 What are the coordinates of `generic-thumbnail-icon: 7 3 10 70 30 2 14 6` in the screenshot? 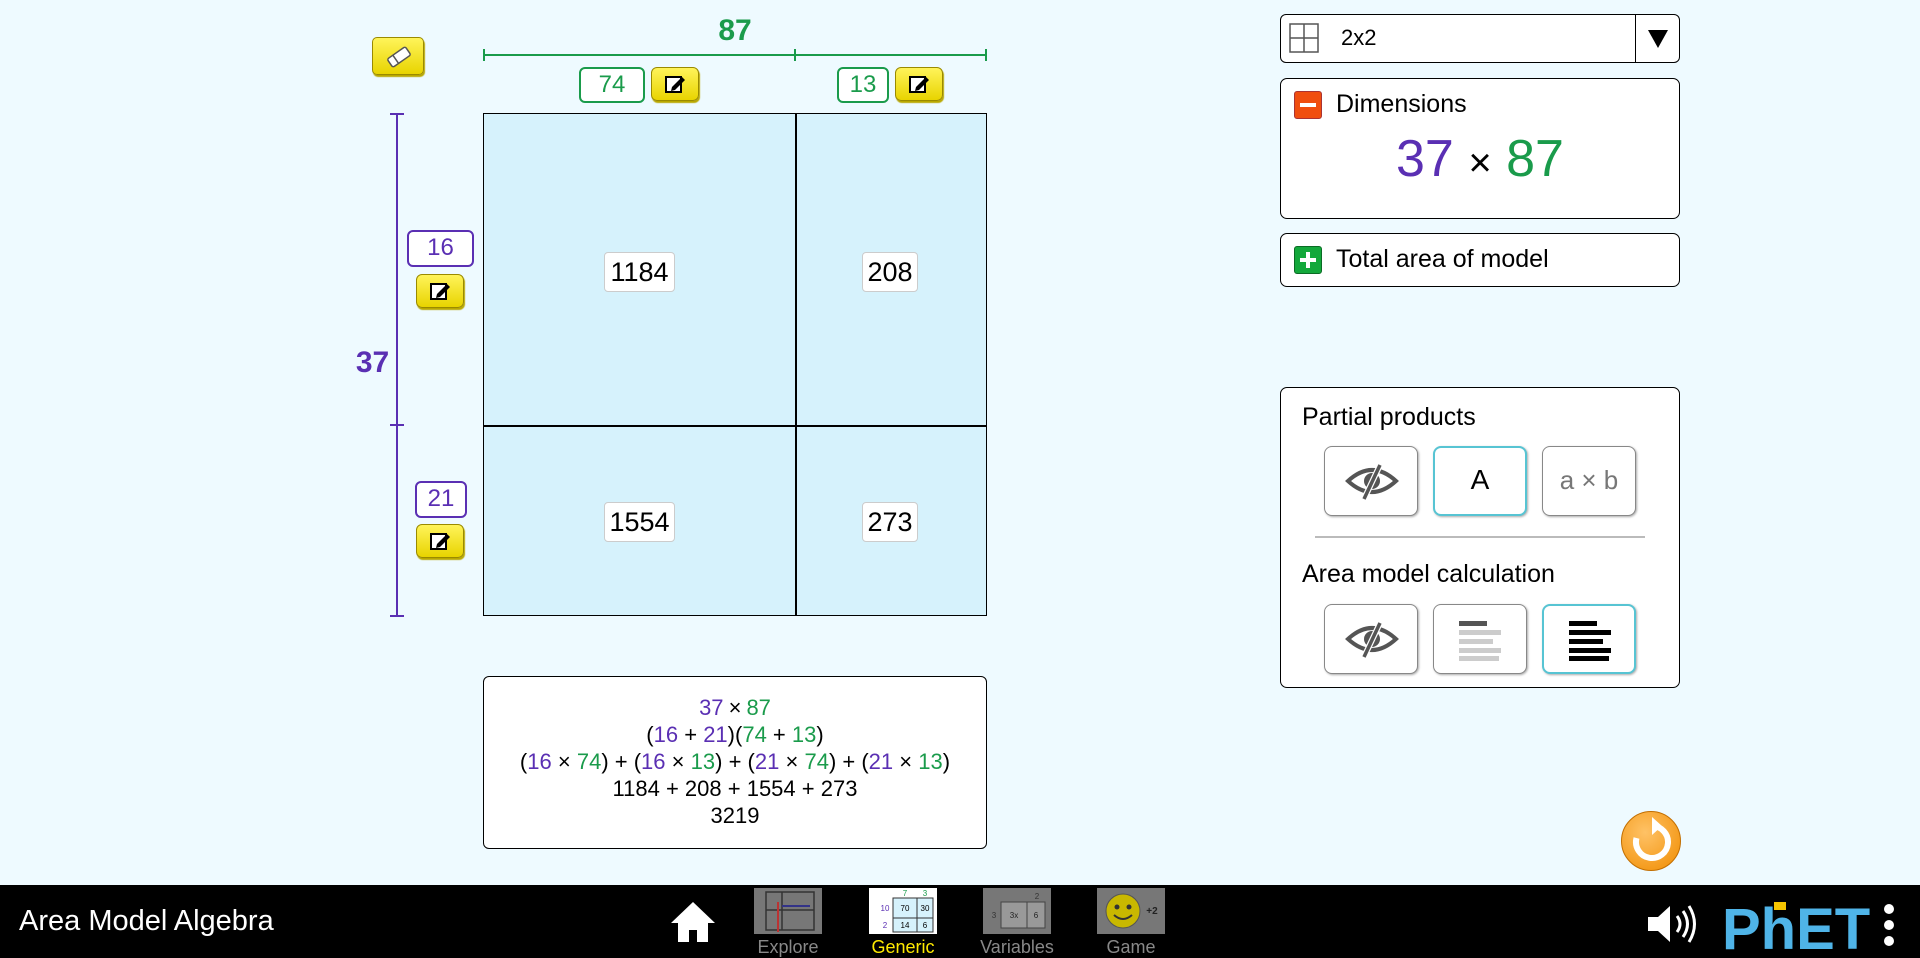 It's located at (903, 911).